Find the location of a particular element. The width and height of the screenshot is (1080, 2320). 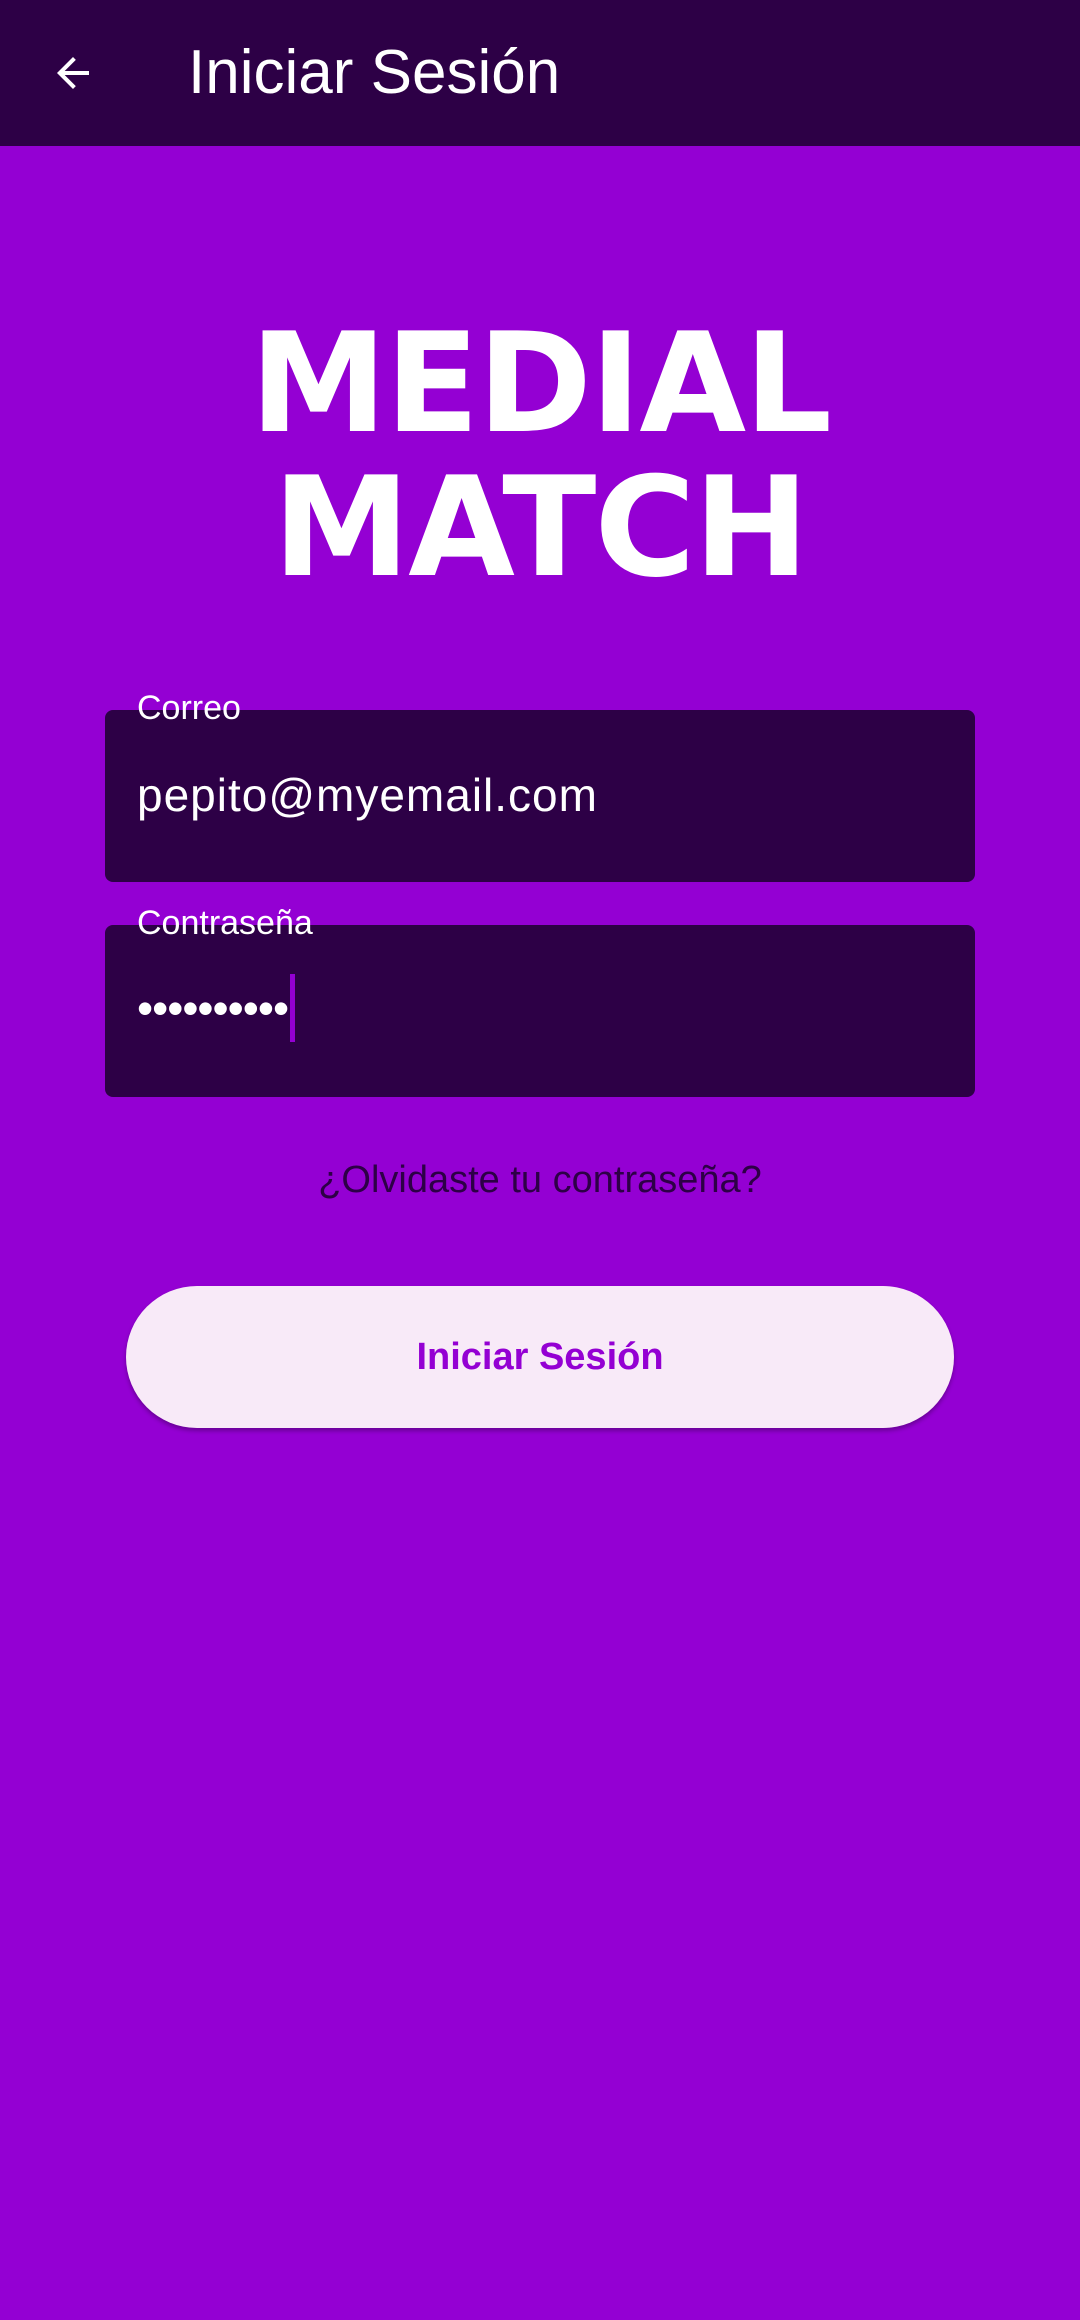

email-field is located at coordinates (540, 796).